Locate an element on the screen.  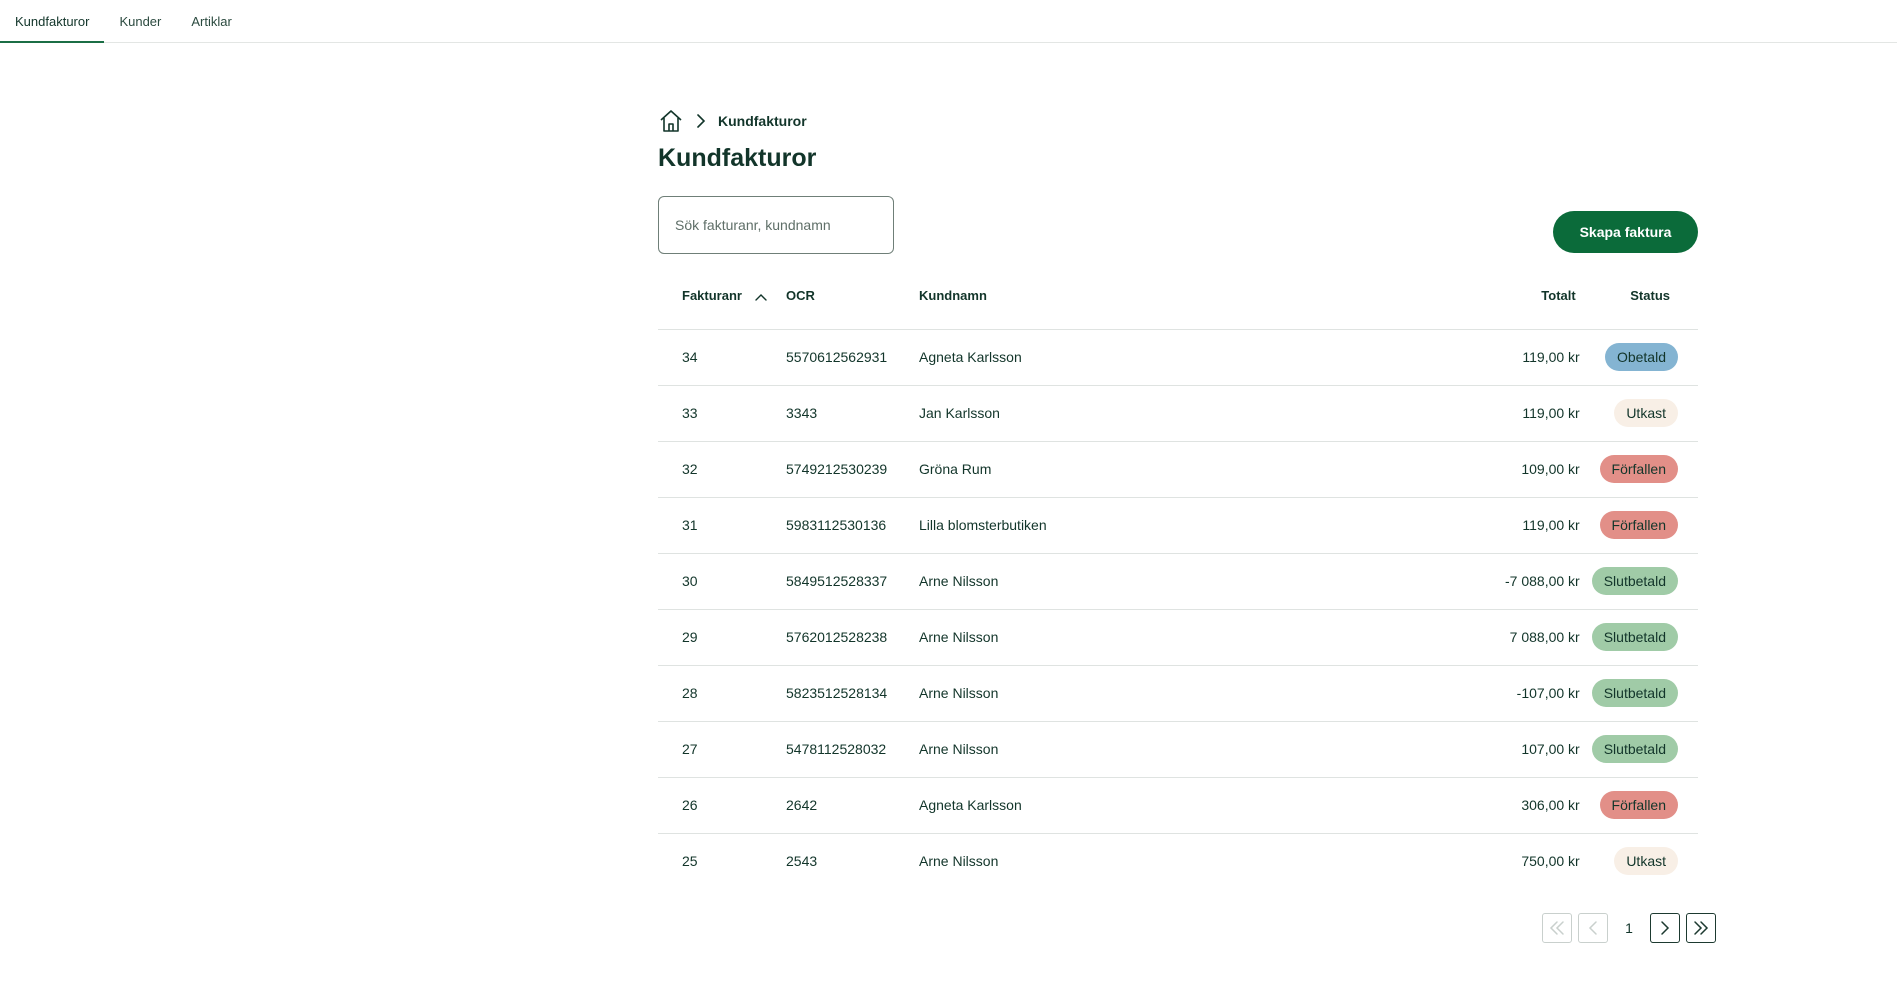
page-title: Kundfakturor is located at coordinates (737, 158).